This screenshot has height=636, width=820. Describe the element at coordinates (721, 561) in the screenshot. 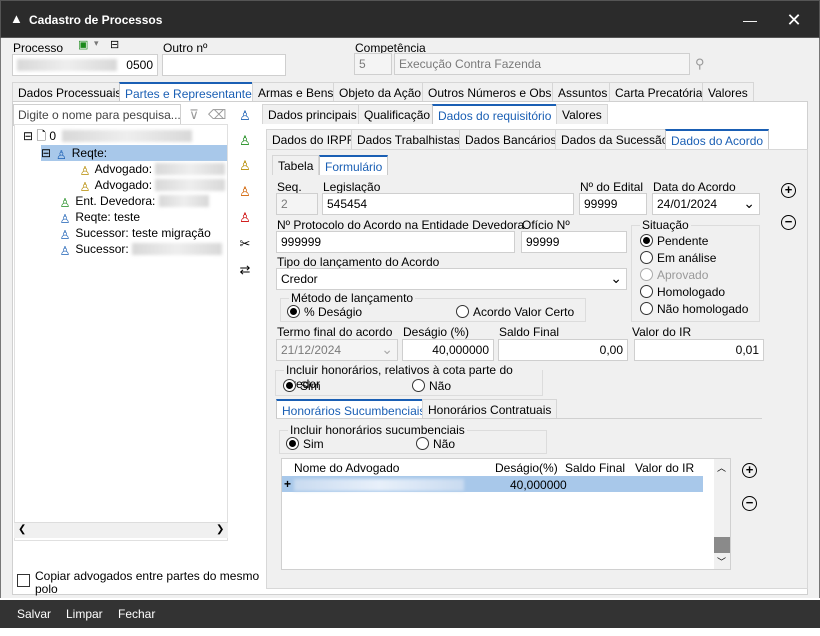

I see `scroll-down-icon: ﹀` at that location.